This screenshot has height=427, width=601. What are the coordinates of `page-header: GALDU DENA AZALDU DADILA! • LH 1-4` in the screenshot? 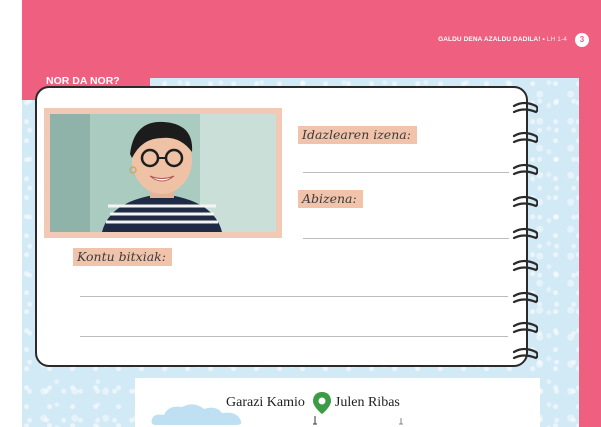 It's located at (502, 39).